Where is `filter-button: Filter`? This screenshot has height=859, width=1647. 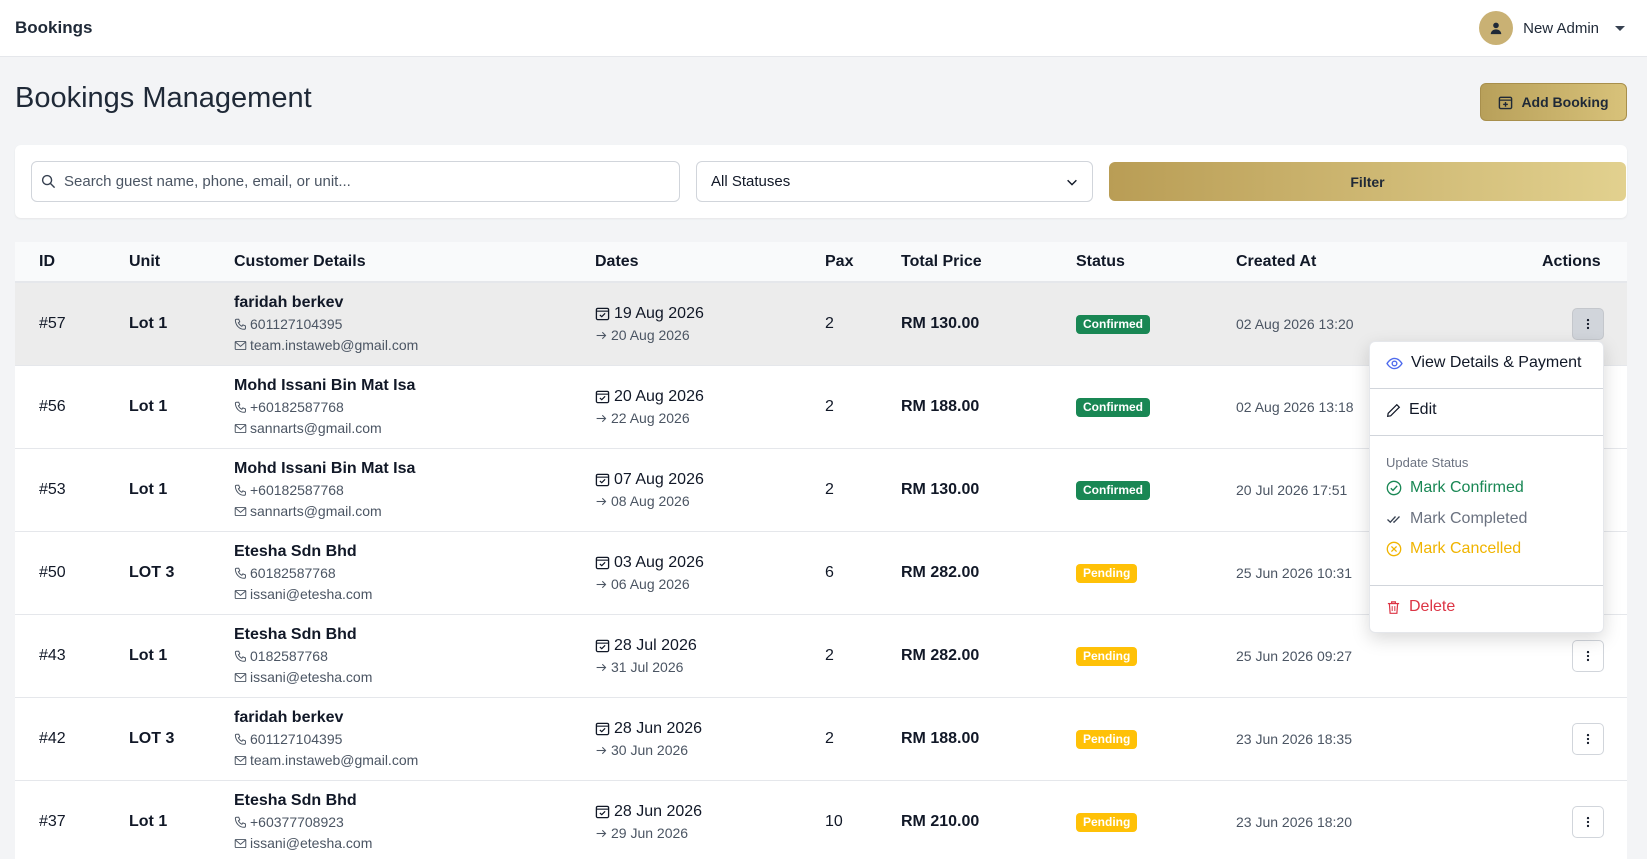 filter-button: Filter is located at coordinates (1367, 181).